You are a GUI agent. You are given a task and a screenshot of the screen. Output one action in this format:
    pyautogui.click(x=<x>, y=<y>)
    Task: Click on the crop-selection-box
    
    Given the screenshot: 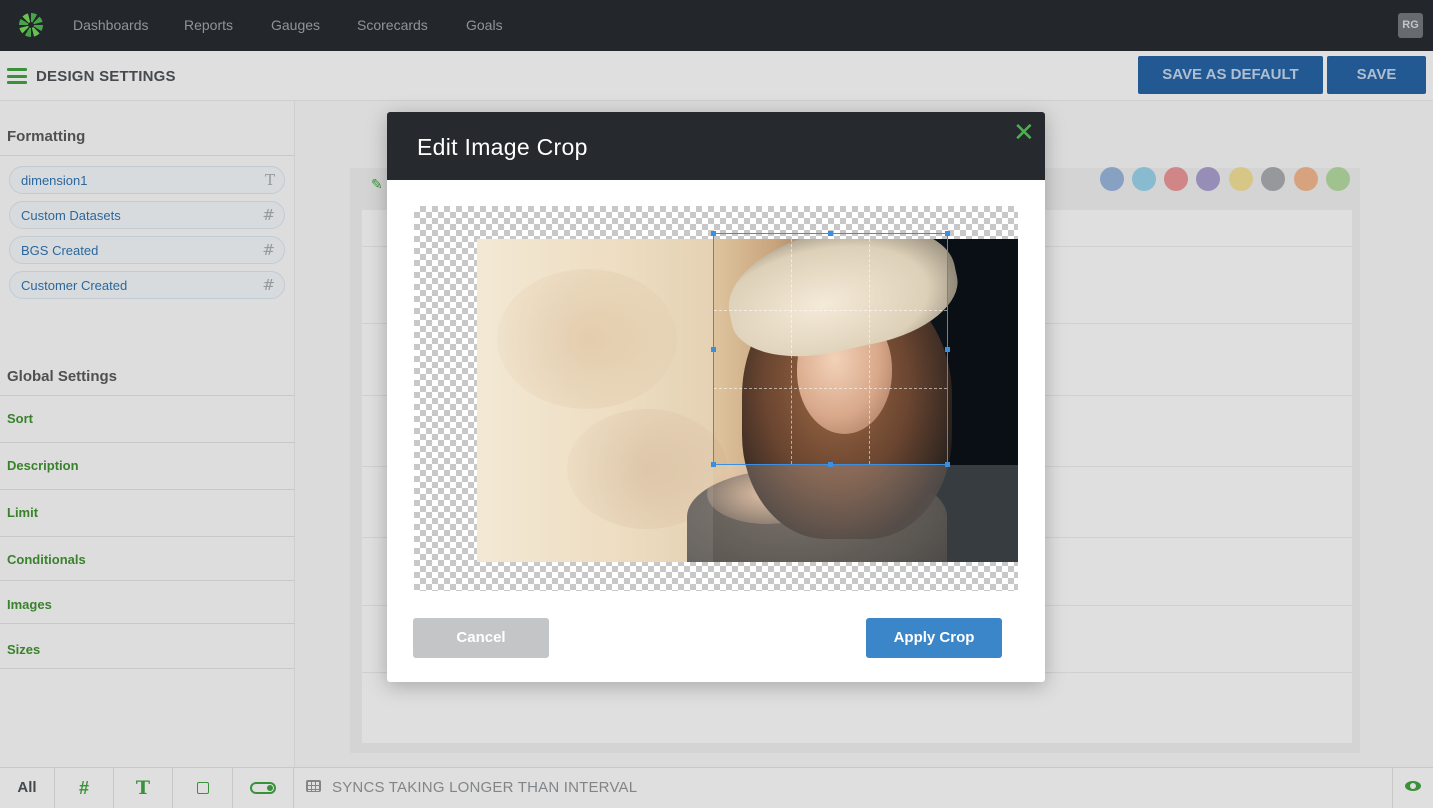 What is the action you would take?
    pyautogui.click(x=830, y=349)
    